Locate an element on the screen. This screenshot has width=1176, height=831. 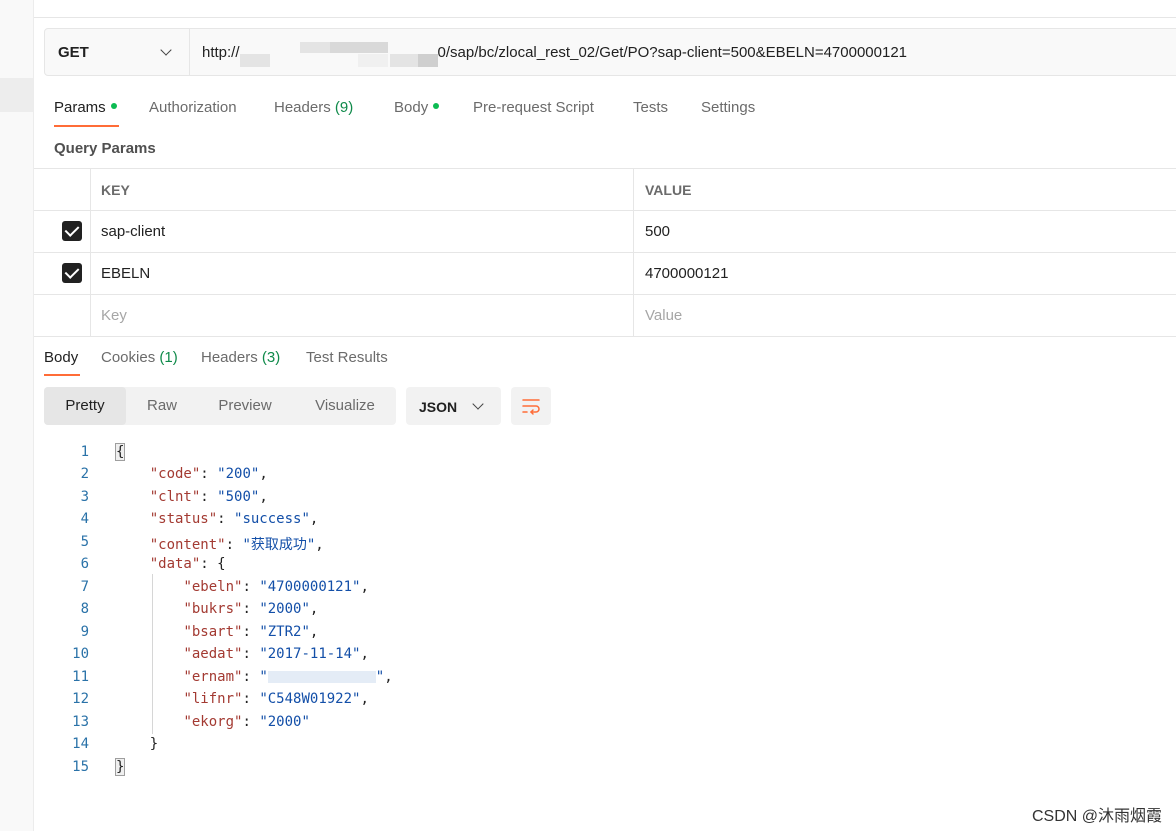
tab-body: Body is located at coordinates (417, 107).